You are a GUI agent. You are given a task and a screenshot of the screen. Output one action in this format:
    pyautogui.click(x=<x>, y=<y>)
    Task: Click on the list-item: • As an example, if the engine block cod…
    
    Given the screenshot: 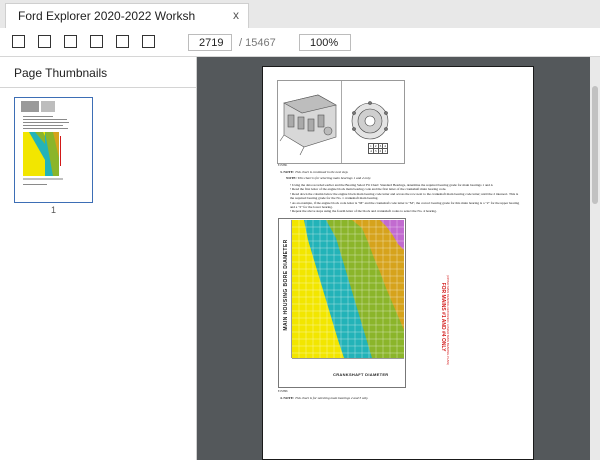 What is the action you would take?
    pyautogui.click(x=405, y=205)
    